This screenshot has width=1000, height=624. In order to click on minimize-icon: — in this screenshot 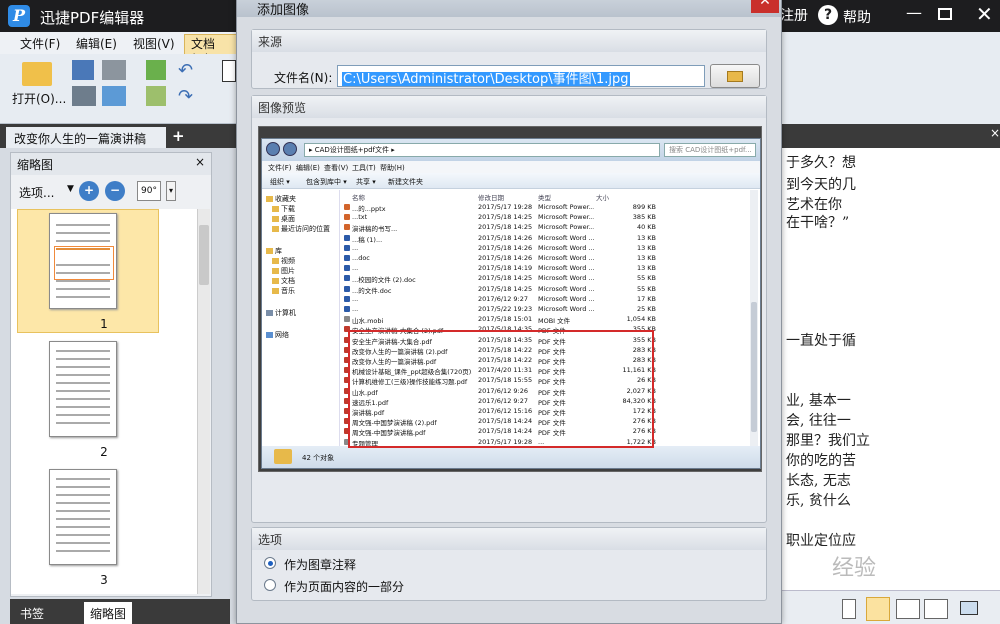, I will do `click(914, 12)`.